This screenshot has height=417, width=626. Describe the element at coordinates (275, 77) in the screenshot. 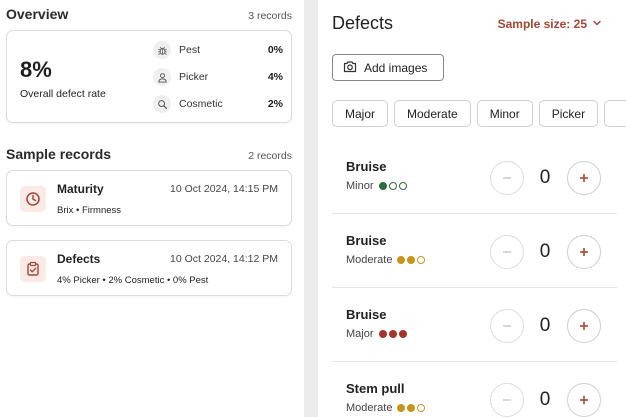

I see `category-pct: 4%` at that location.